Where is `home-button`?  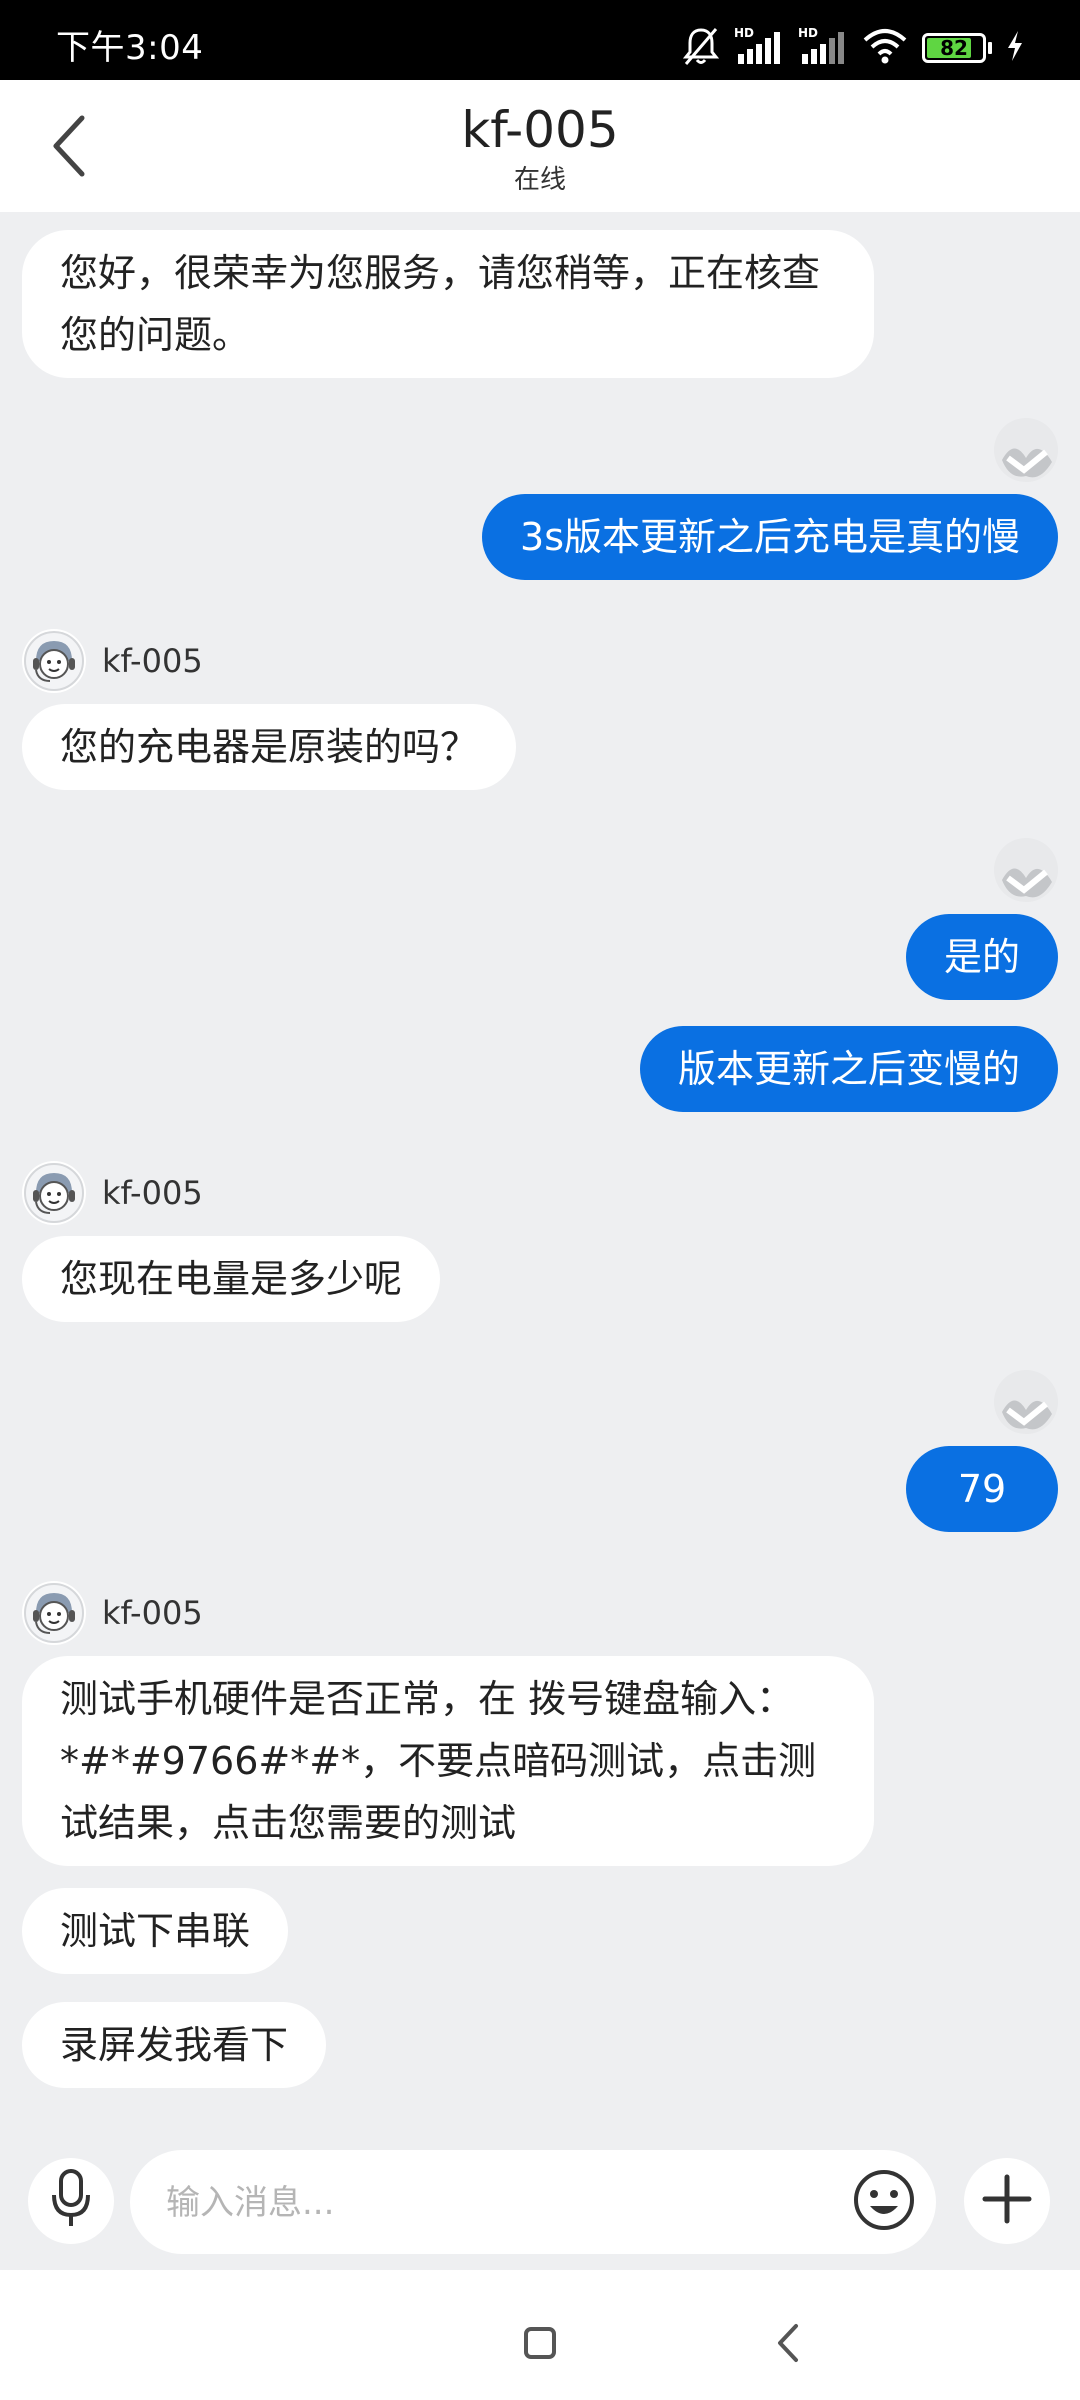
home-button is located at coordinates (540, 2345).